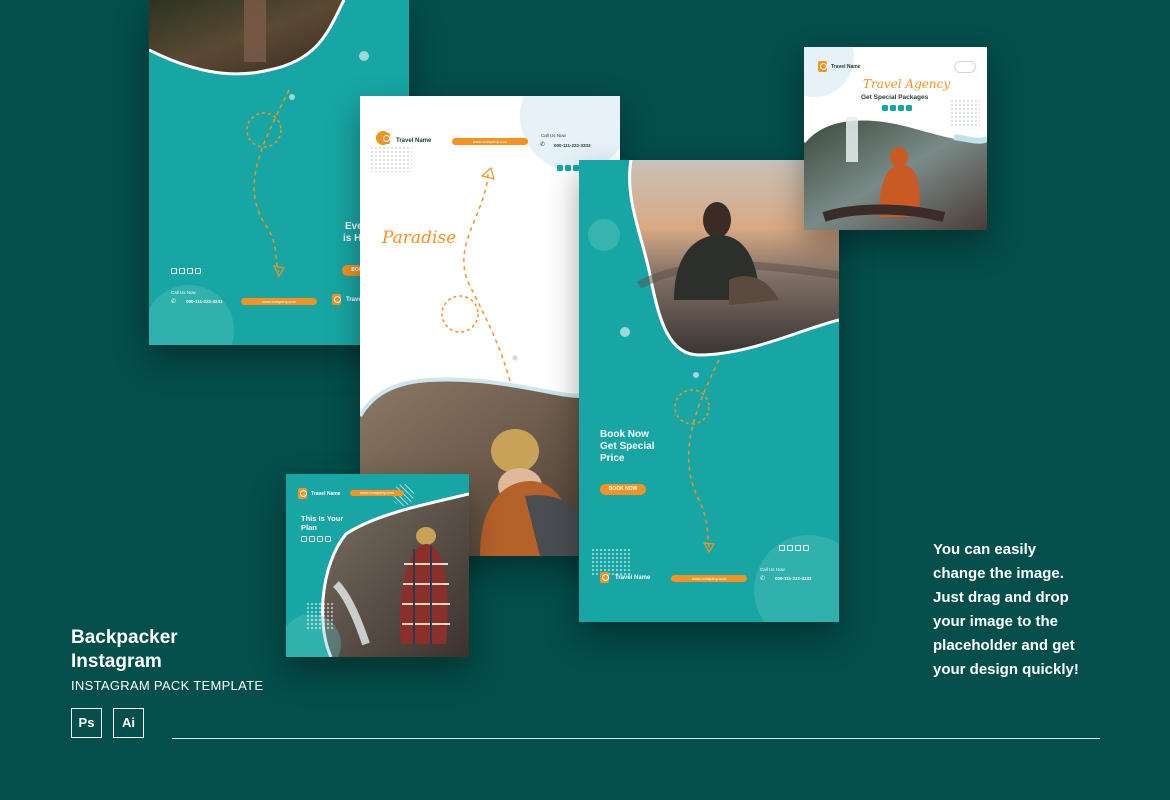  Describe the element at coordinates (998, 573) in the screenshot. I see `description-line: change the image.` at that location.